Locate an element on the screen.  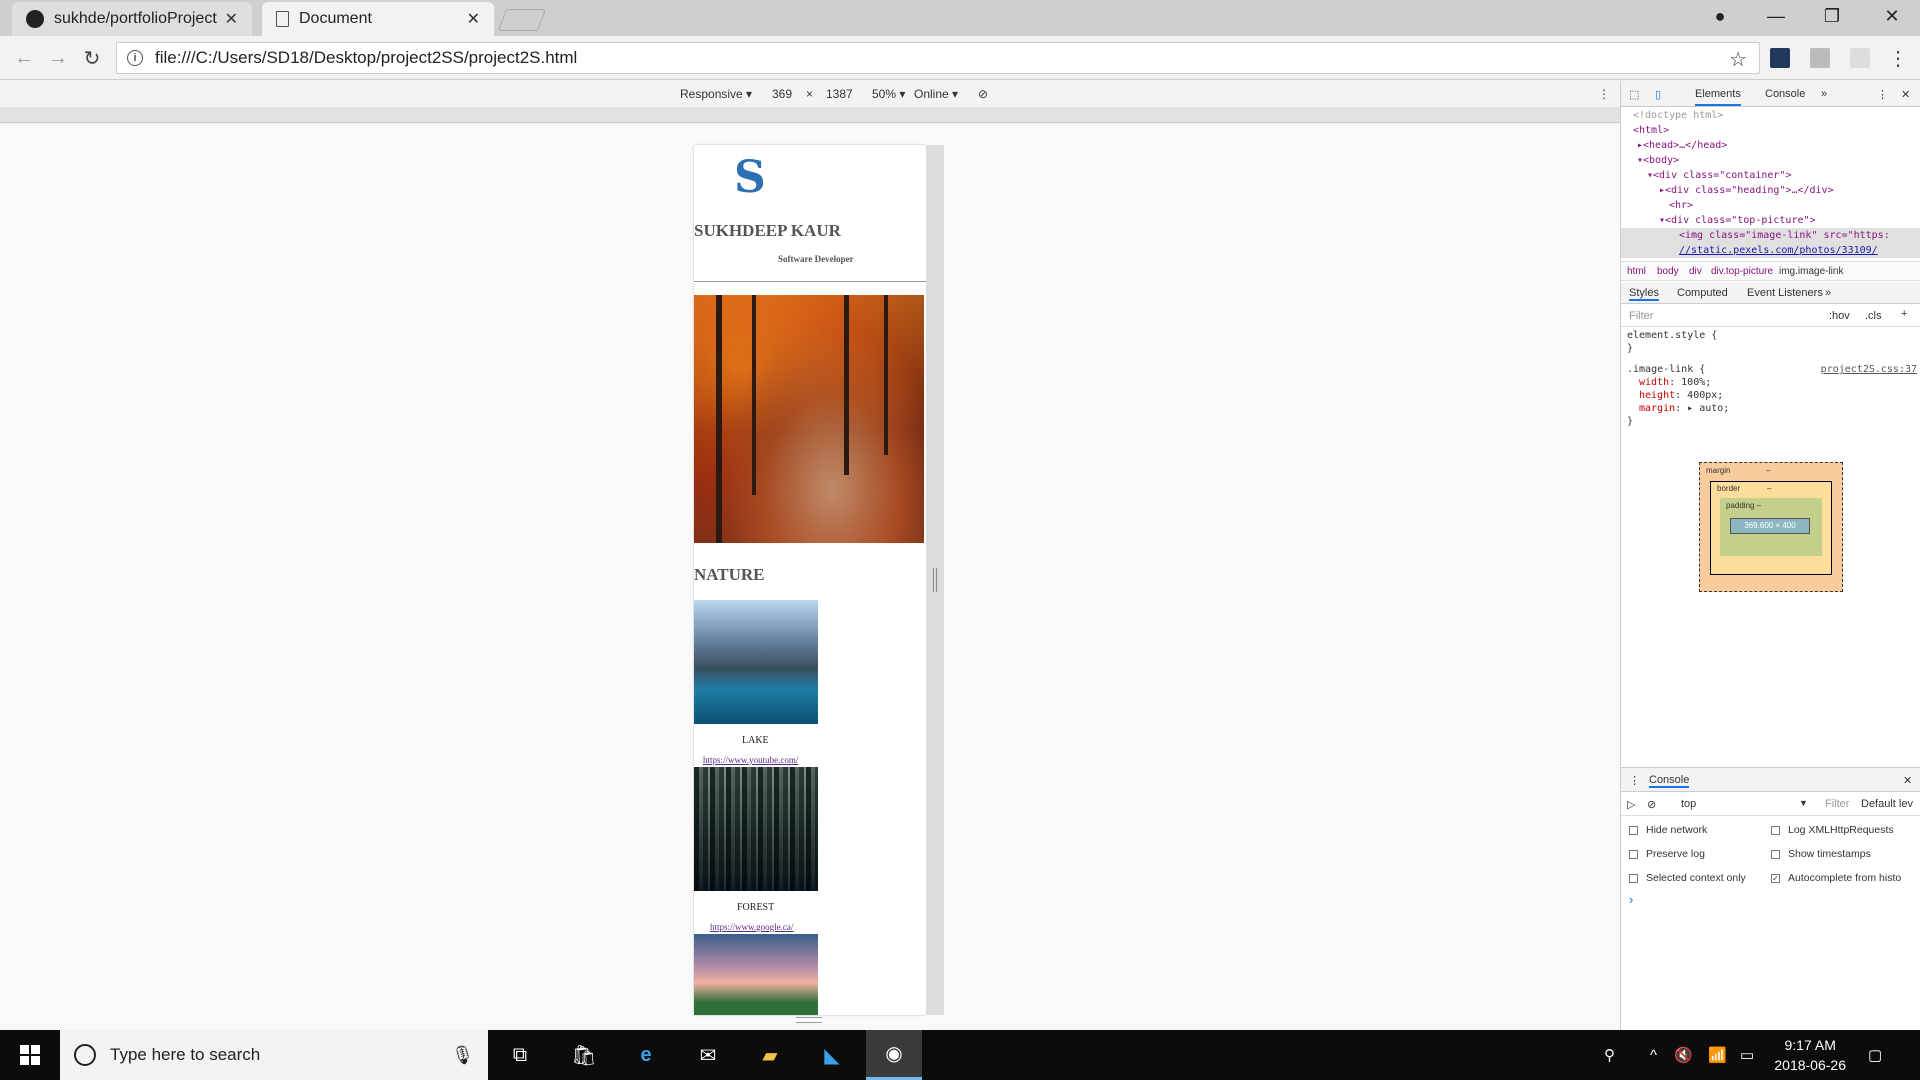
bookmark-star-icon: ☆ is located at coordinates (1738, 59).